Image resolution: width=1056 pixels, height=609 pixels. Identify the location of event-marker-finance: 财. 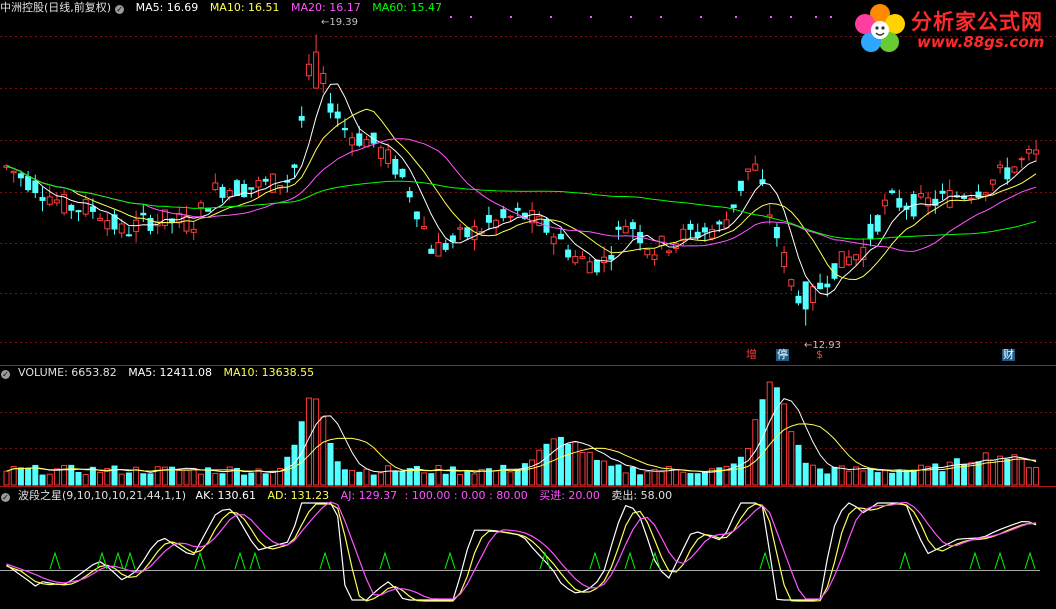
(1008, 355).